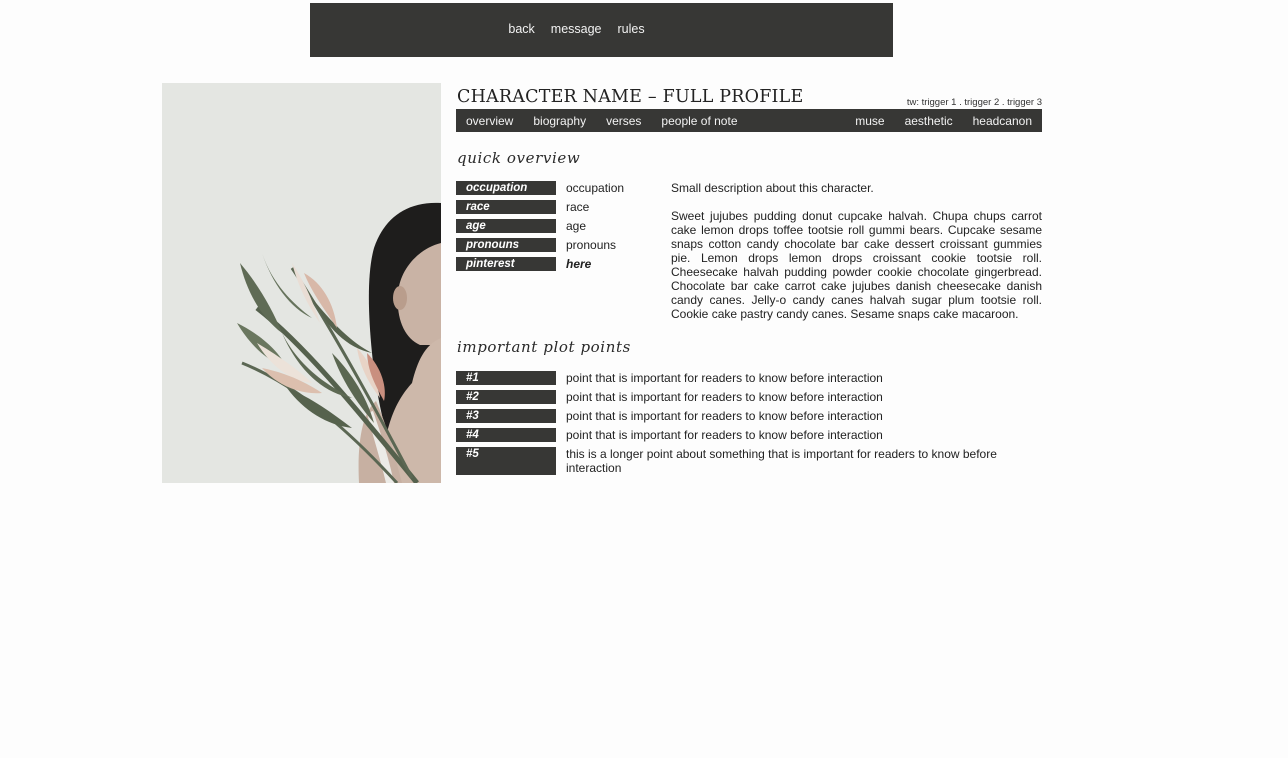 Image resolution: width=1288 pixels, height=758 pixels. I want to click on tab-aesthetic: aesthetic, so click(929, 121).